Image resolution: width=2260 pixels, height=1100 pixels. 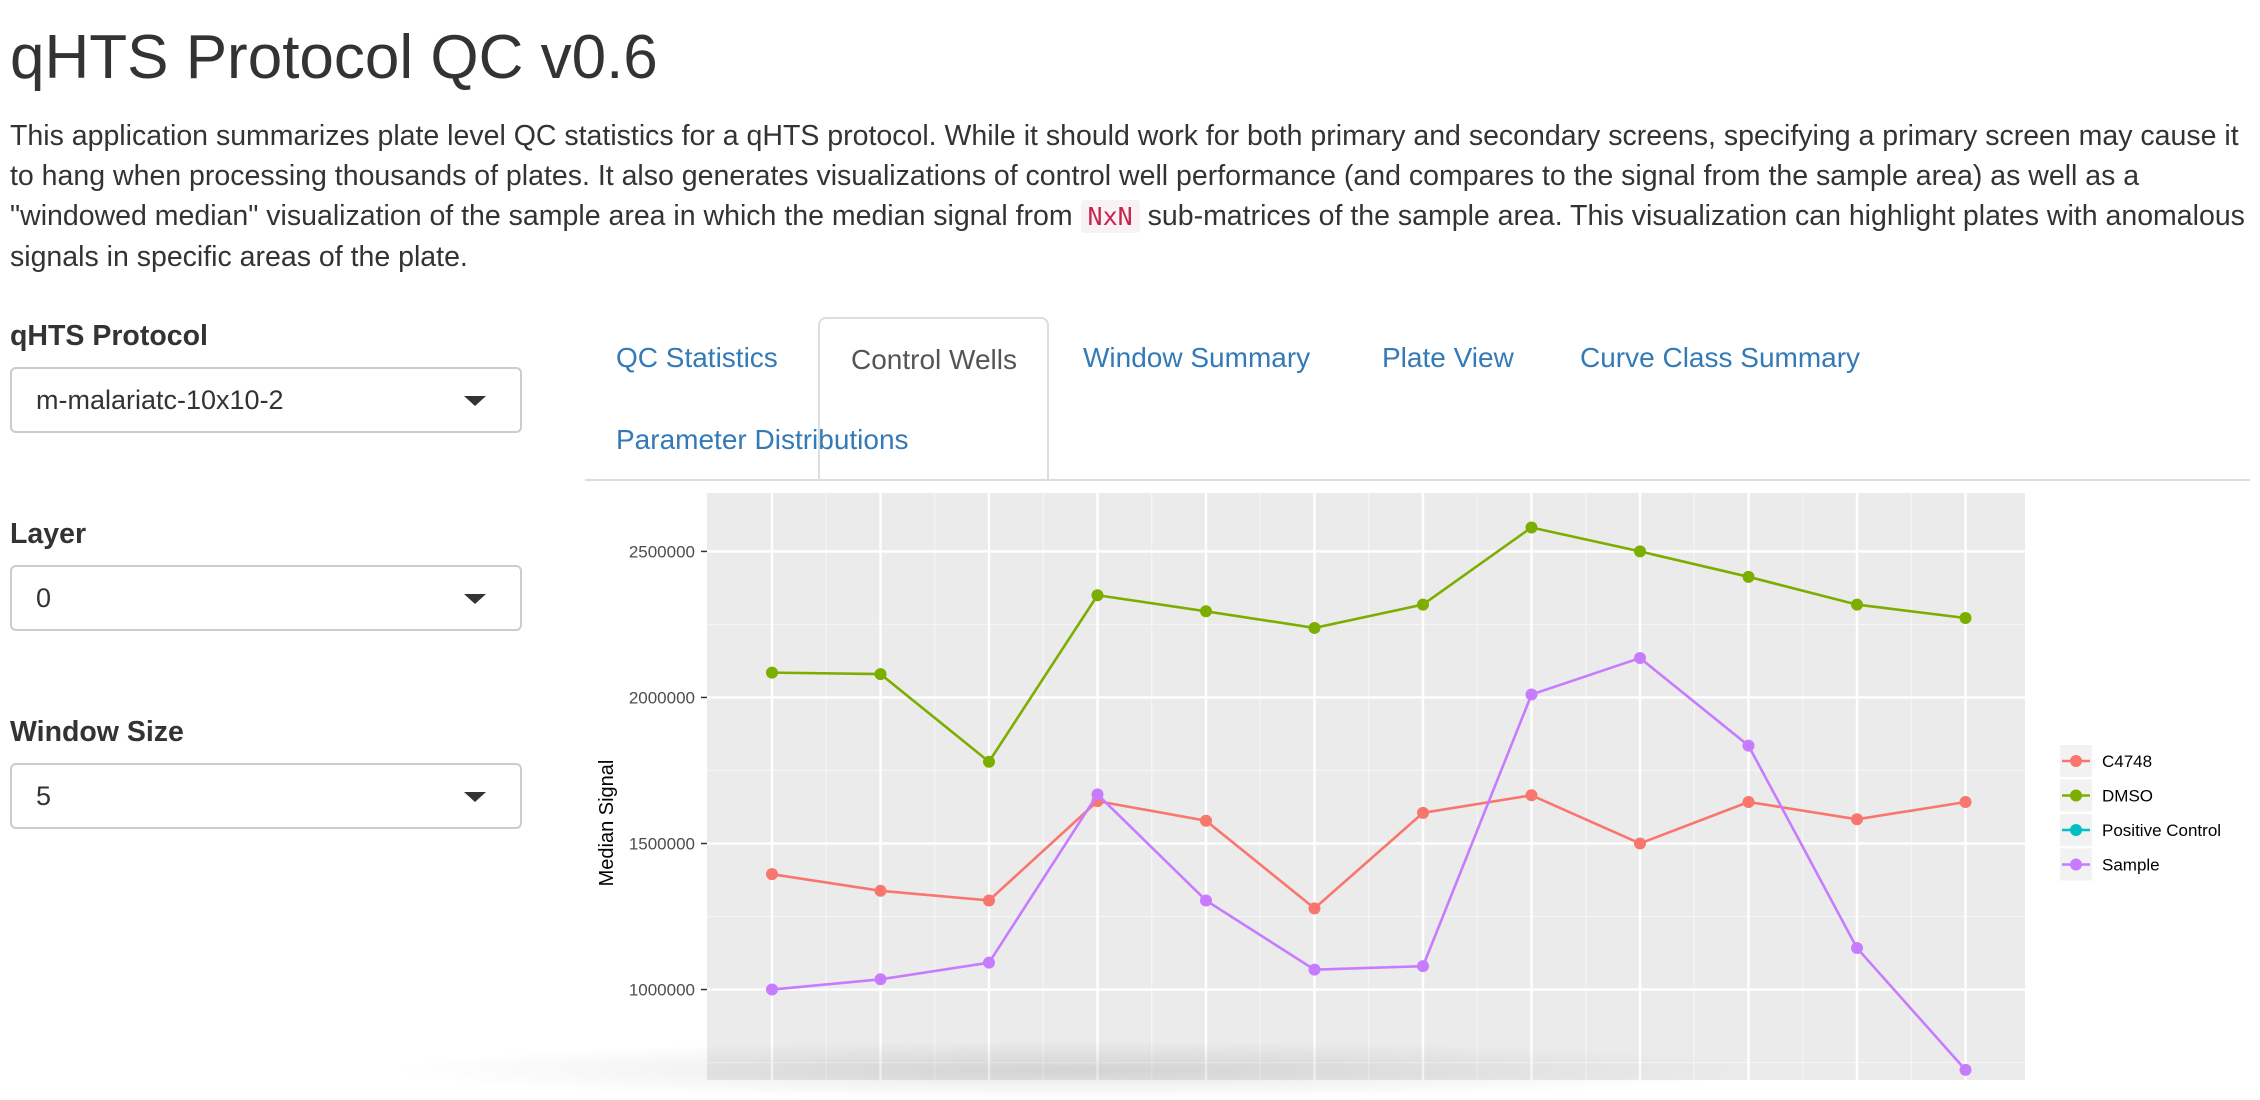 I want to click on legend-label: Positive Control, so click(x=2161, y=830).